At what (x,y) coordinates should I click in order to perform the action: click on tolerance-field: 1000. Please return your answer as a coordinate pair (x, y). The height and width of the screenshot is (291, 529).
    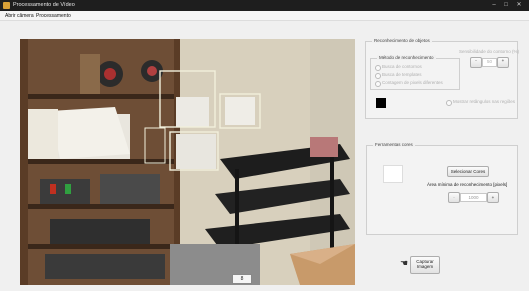
    Looking at the image, I should click on (473, 197).